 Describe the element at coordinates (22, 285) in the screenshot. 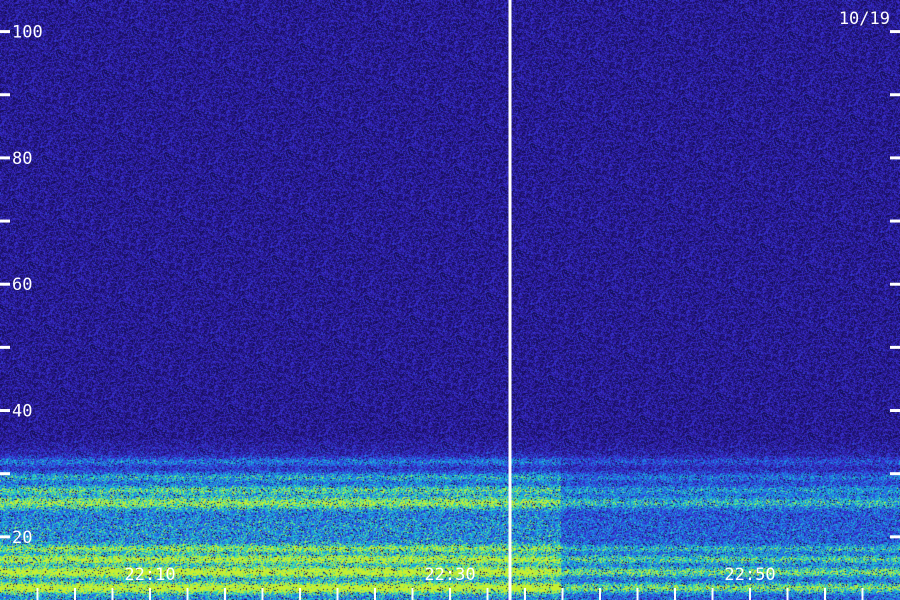

I see `y-tick-label-60: 60` at that location.